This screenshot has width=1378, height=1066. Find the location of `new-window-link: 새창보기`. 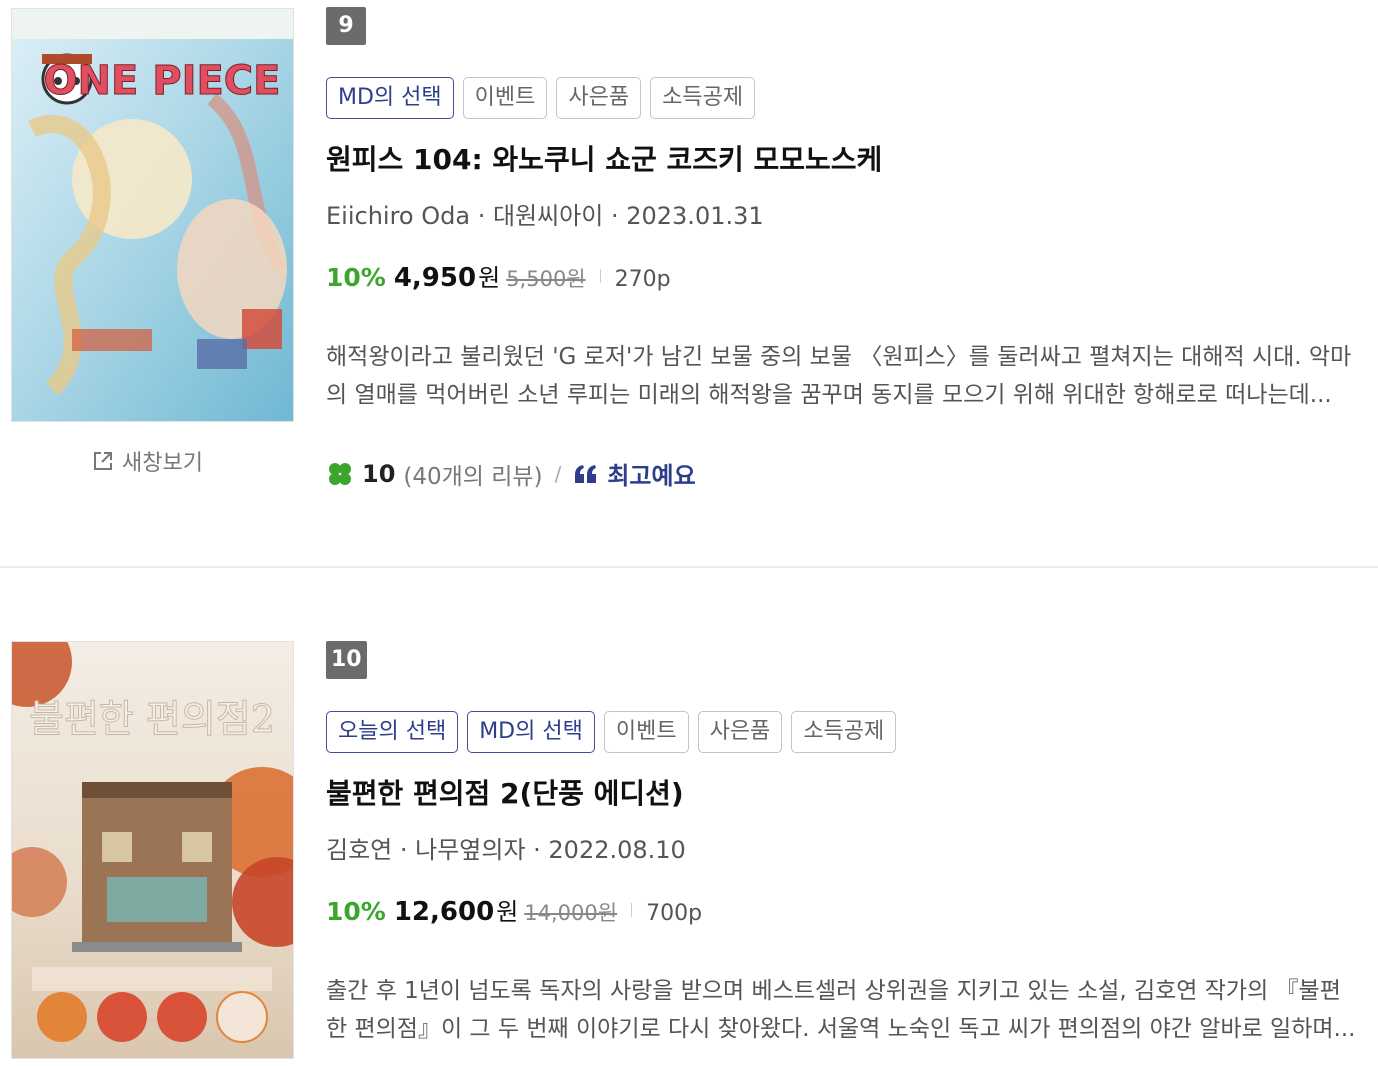

new-window-link: 새창보기 is located at coordinates (147, 461).